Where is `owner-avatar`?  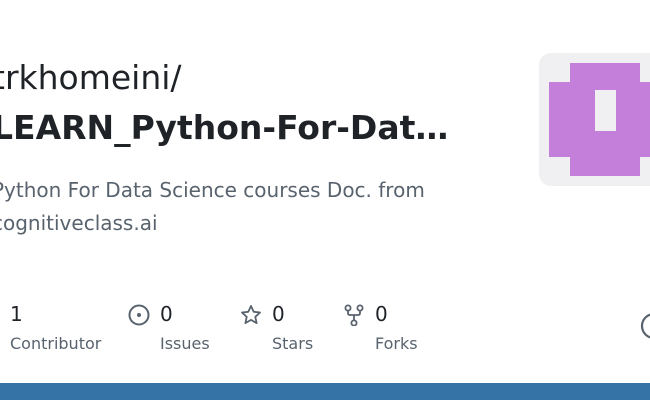 owner-avatar is located at coordinates (594, 119).